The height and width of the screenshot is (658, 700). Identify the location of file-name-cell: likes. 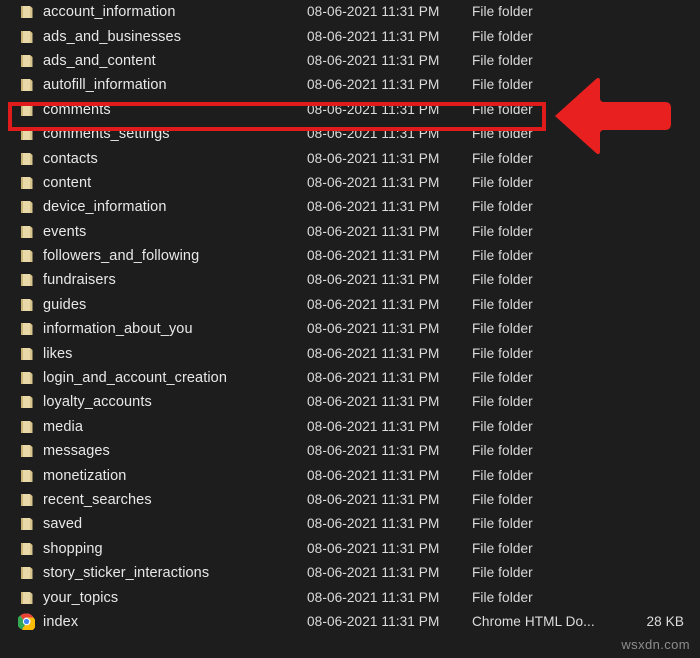
(45, 353).